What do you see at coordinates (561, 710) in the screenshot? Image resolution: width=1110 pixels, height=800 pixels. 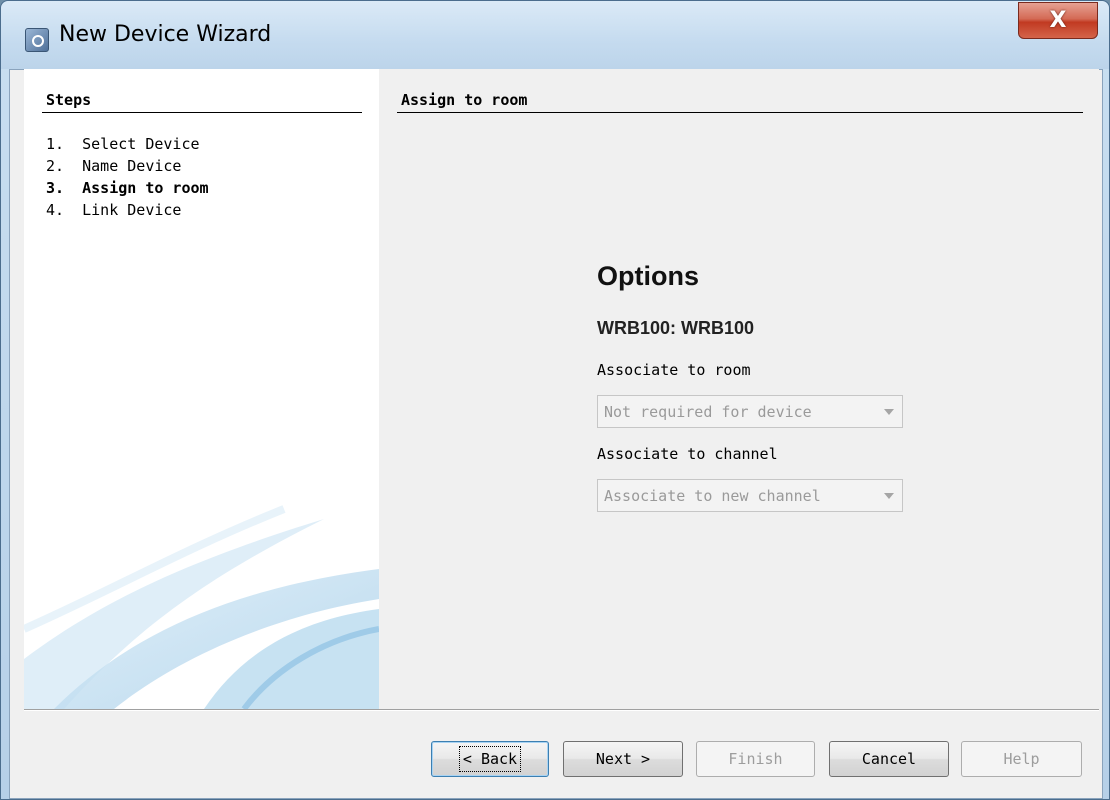 I see `footer-separator` at bounding box center [561, 710].